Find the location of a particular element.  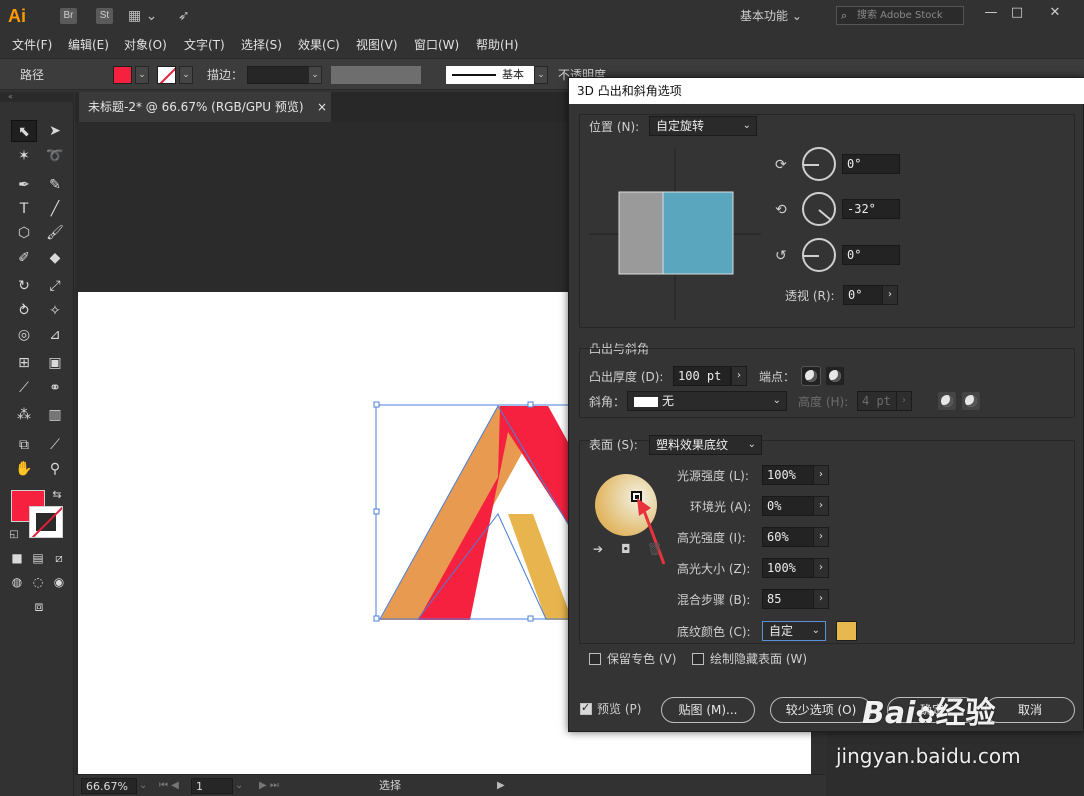

gradient-mode-icon: ▤ is located at coordinates (38, 558).